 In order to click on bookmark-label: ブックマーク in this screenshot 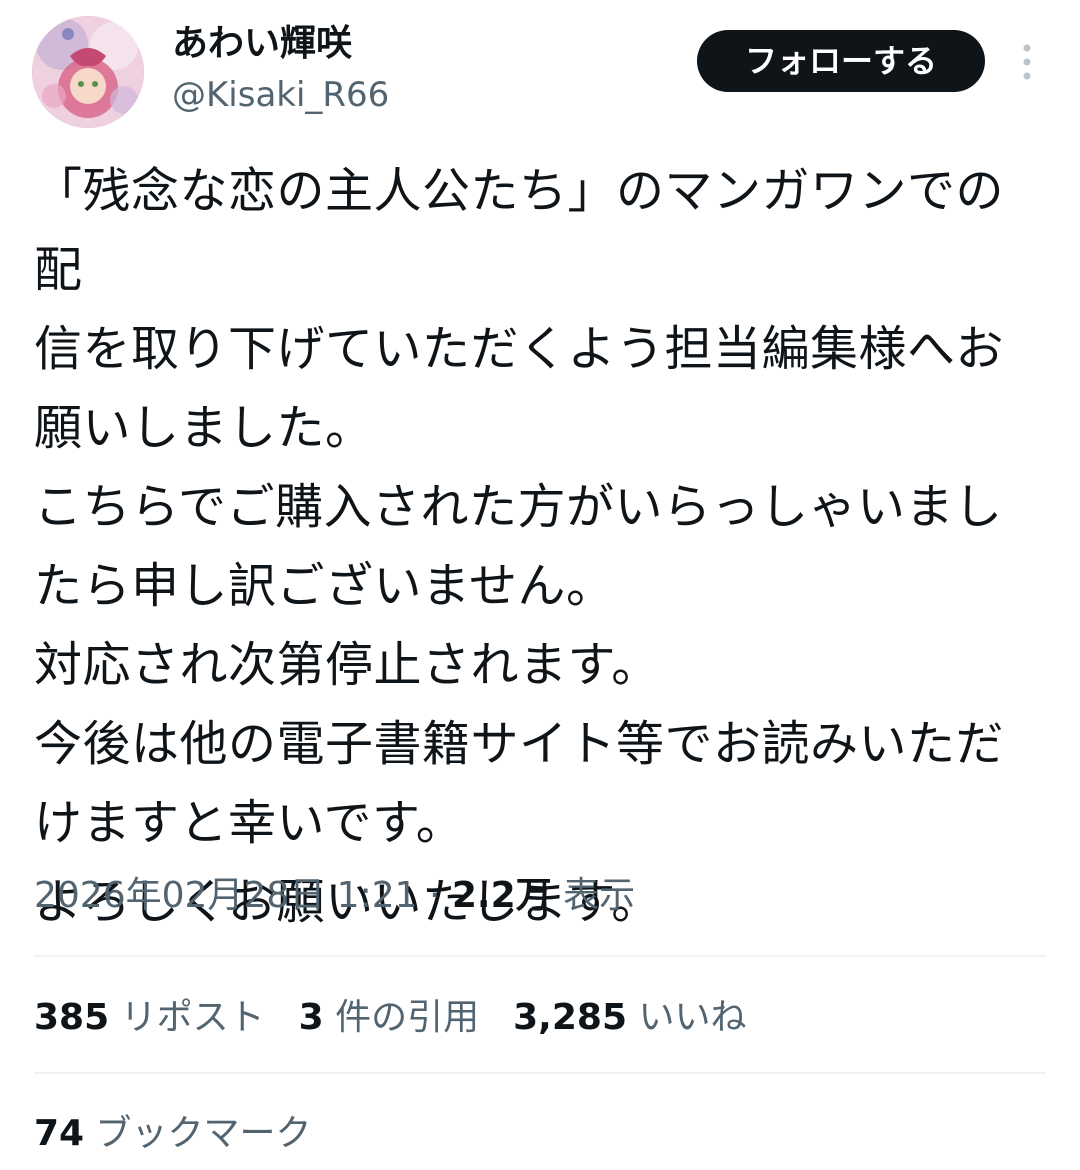, I will do `click(198, 1133)`.